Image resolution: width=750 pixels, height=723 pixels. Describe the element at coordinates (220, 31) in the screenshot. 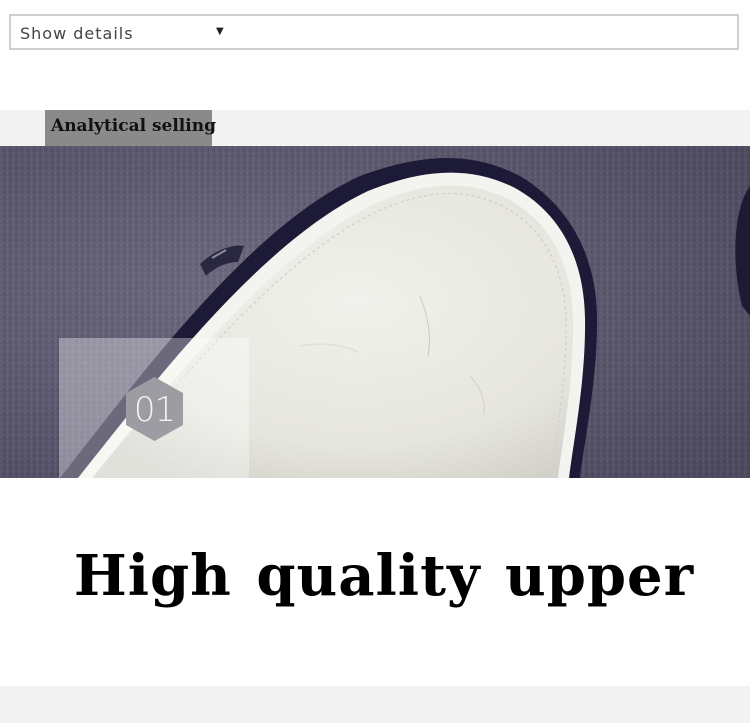

I see `caret-down-icon: ▼` at that location.